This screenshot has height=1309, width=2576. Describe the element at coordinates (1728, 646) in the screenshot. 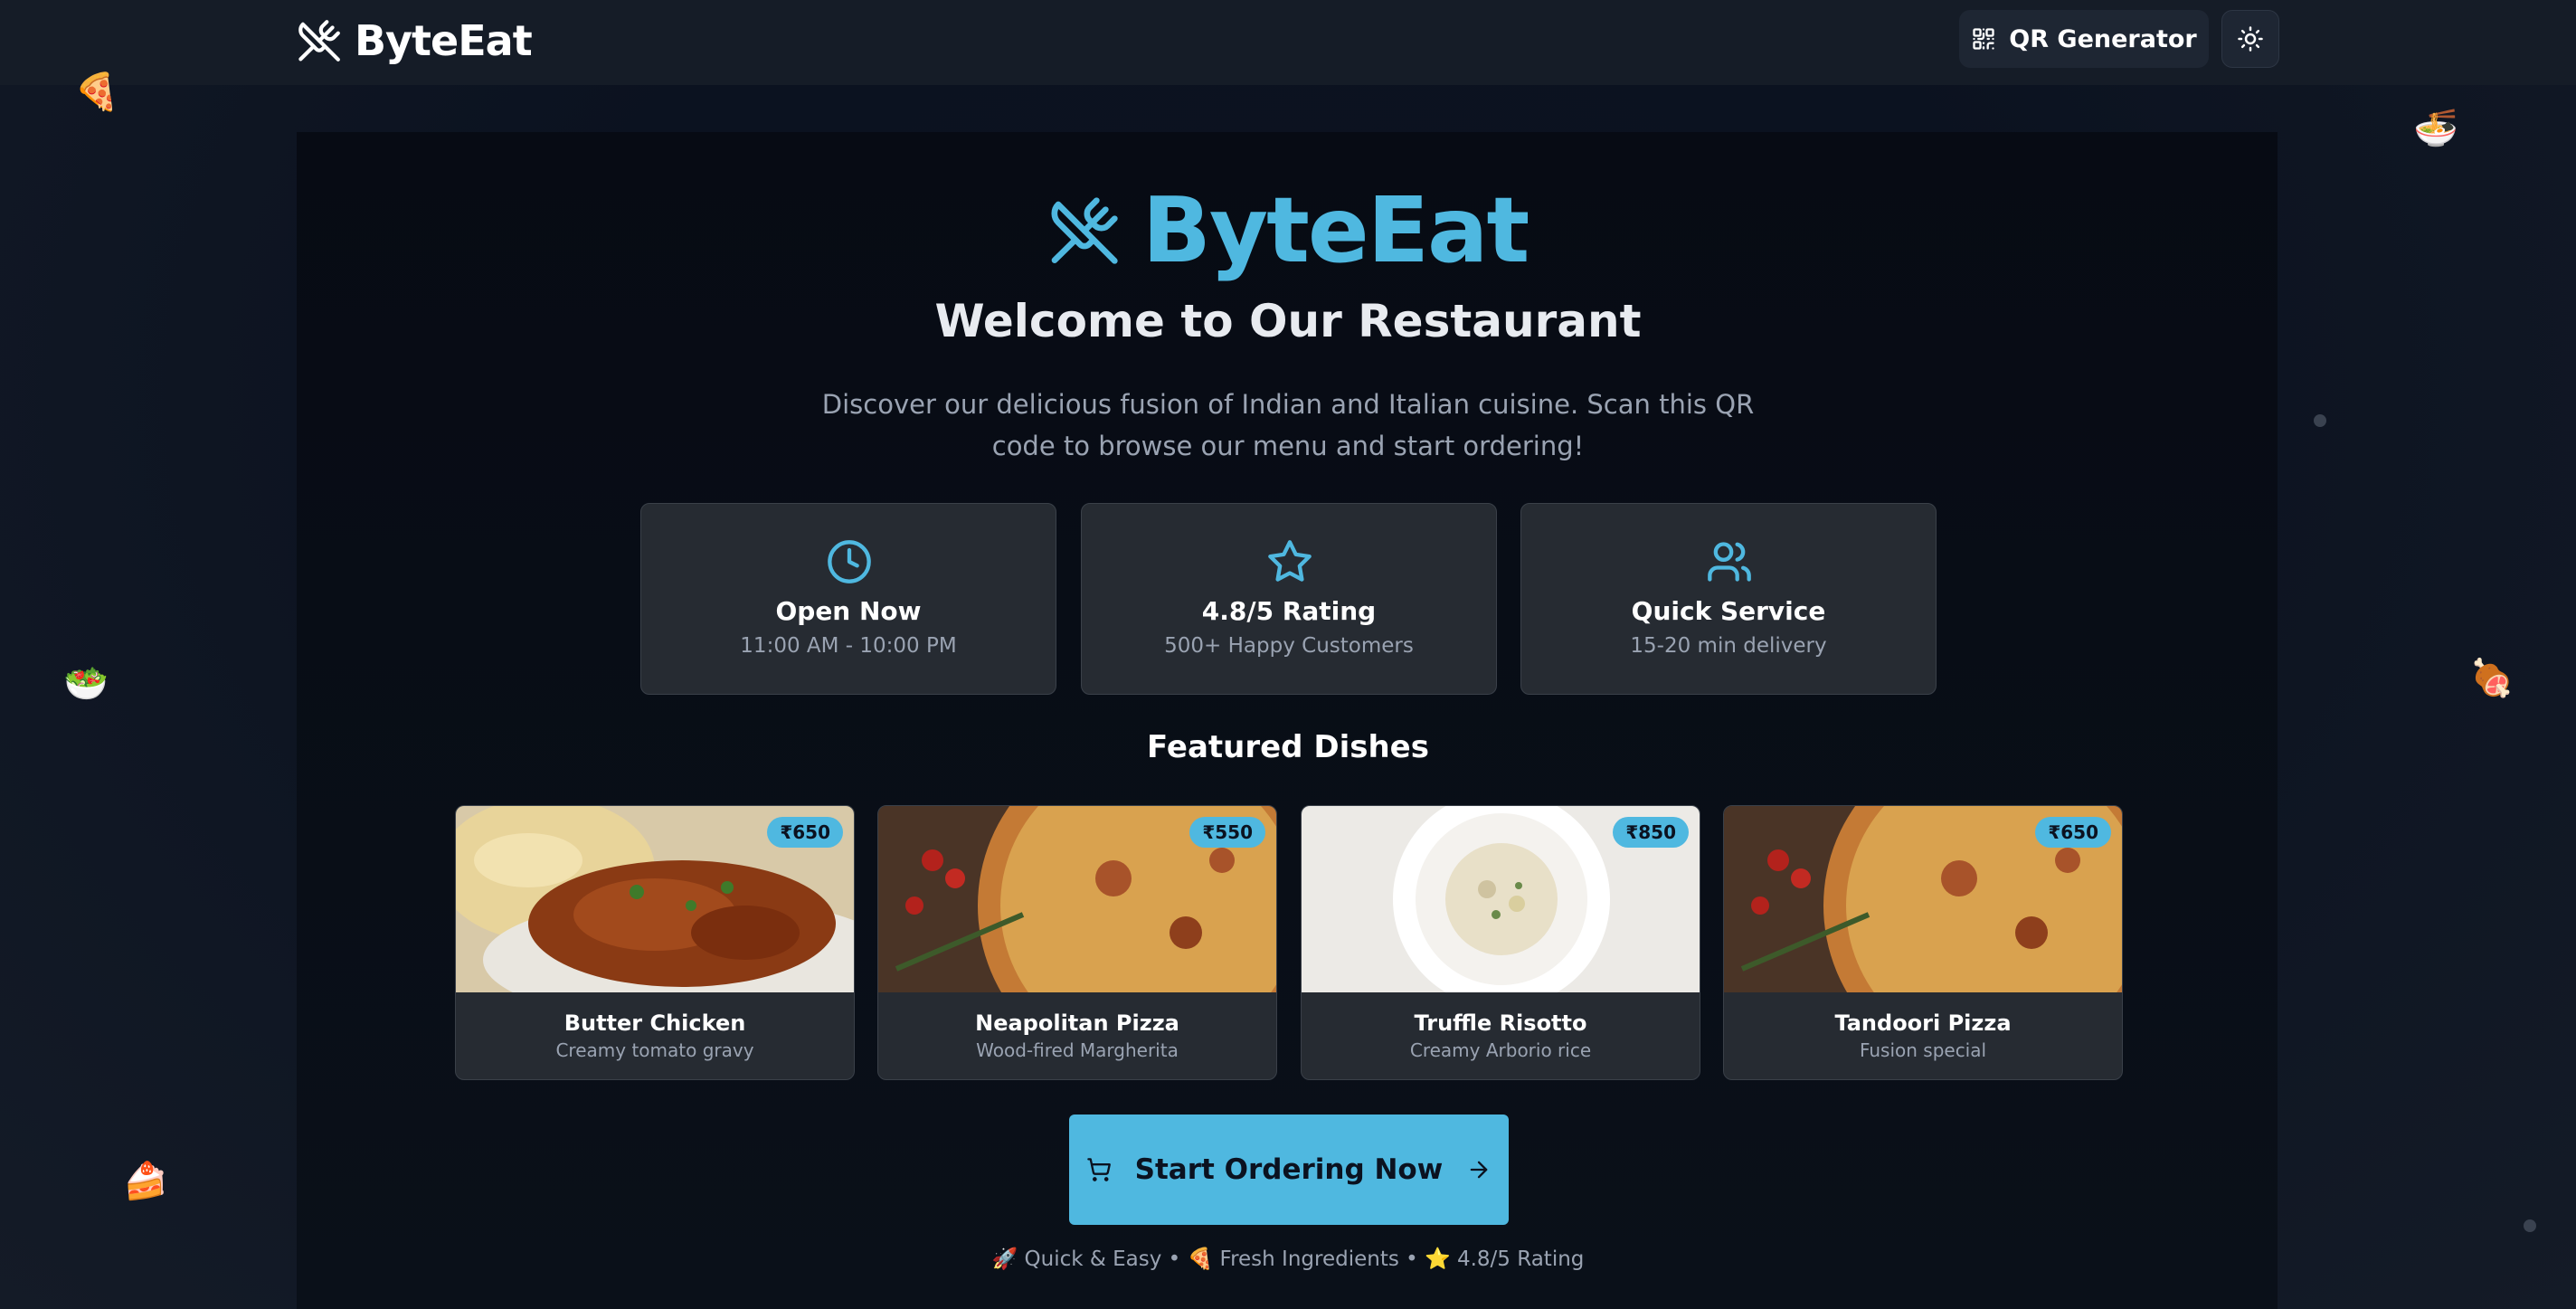

I see `info-card-subtitle: 15-20 min delivery` at that location.